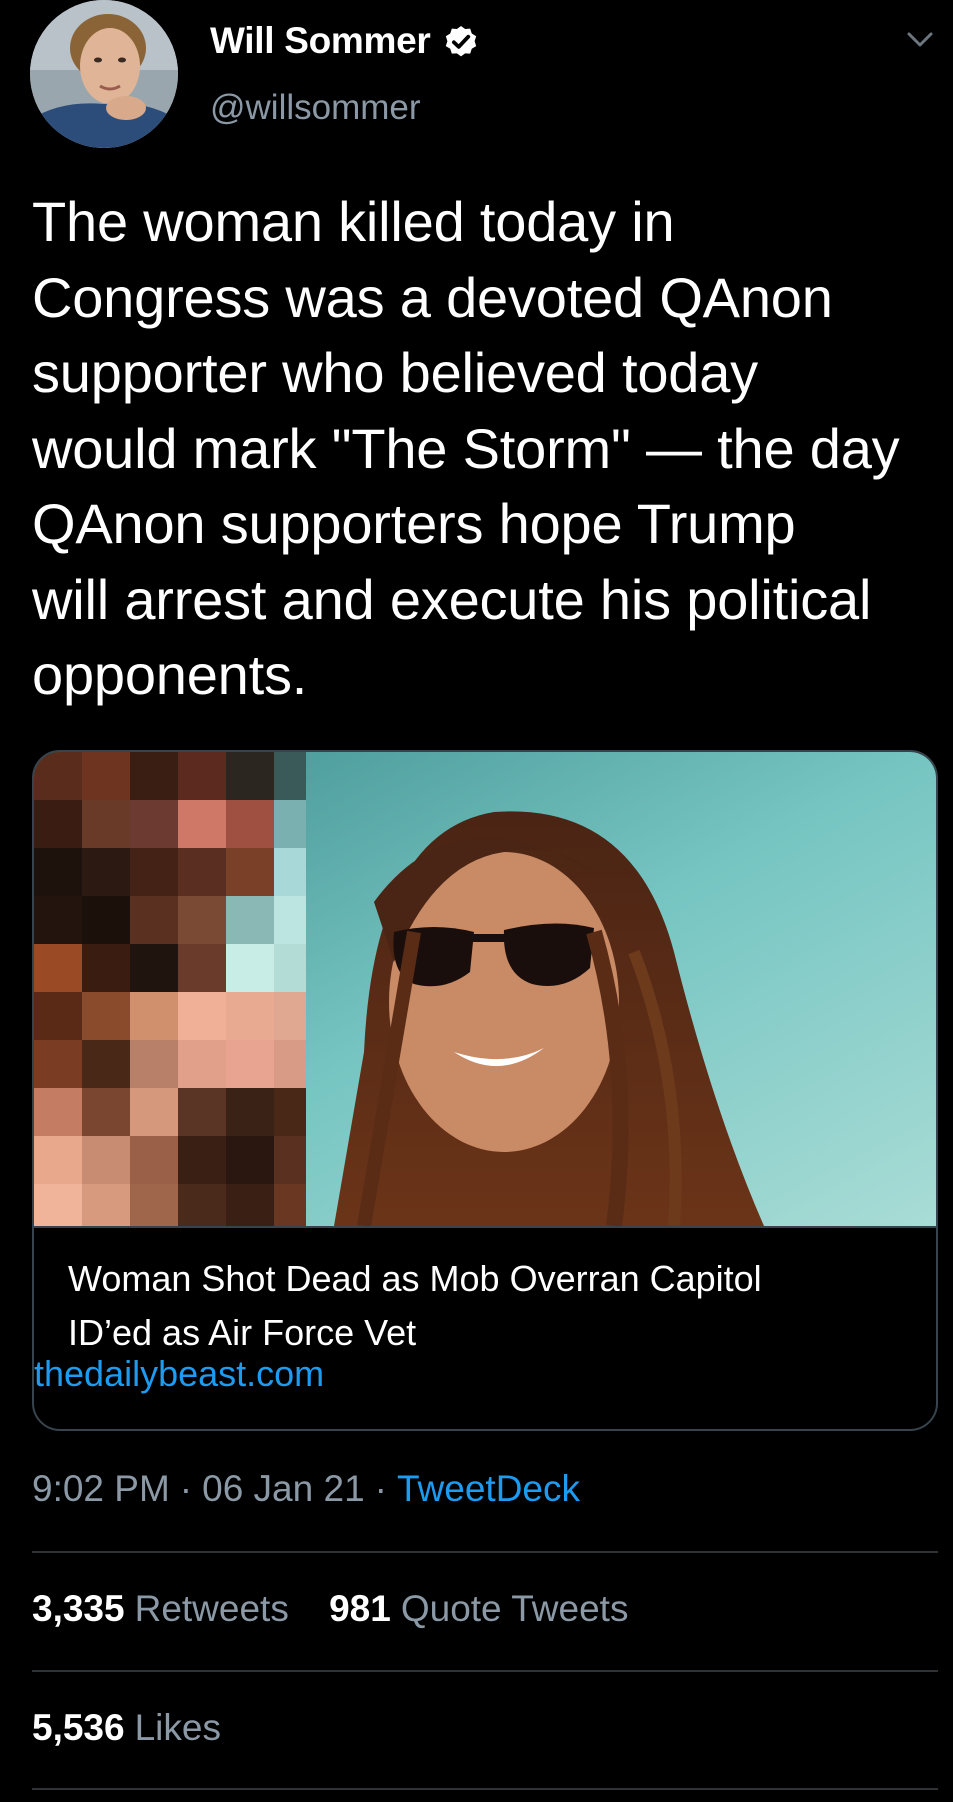 This screenshot has width=953, height=1802. I want to click on engagement-row: 3,335 Retweets 981 Quote Tweets, so click(345, 1609).